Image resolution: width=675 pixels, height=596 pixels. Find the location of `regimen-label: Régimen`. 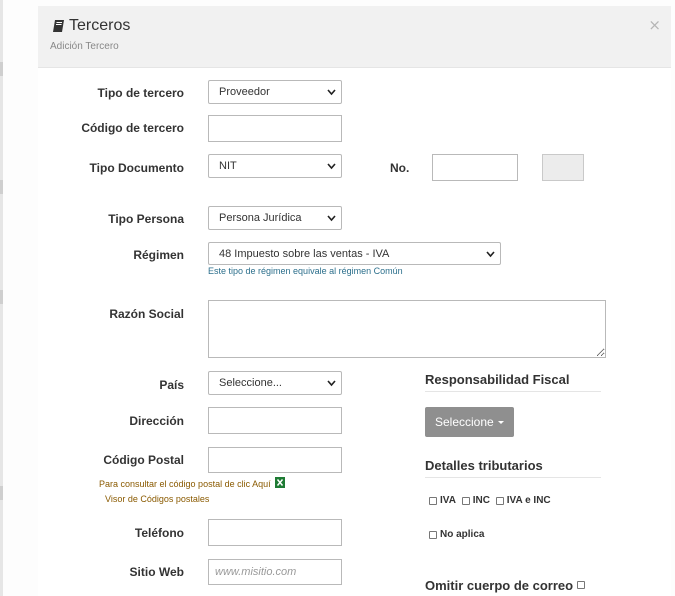

regimen-label: Régimen is located at coordinates (158, 255).